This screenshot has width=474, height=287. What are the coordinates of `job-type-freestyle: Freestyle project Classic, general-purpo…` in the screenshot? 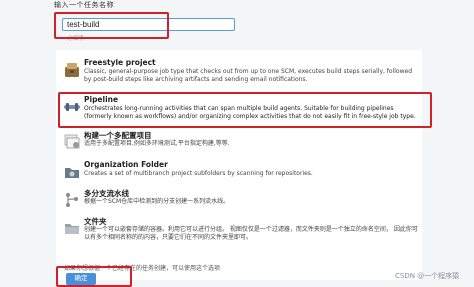 It's located at (239, 76).